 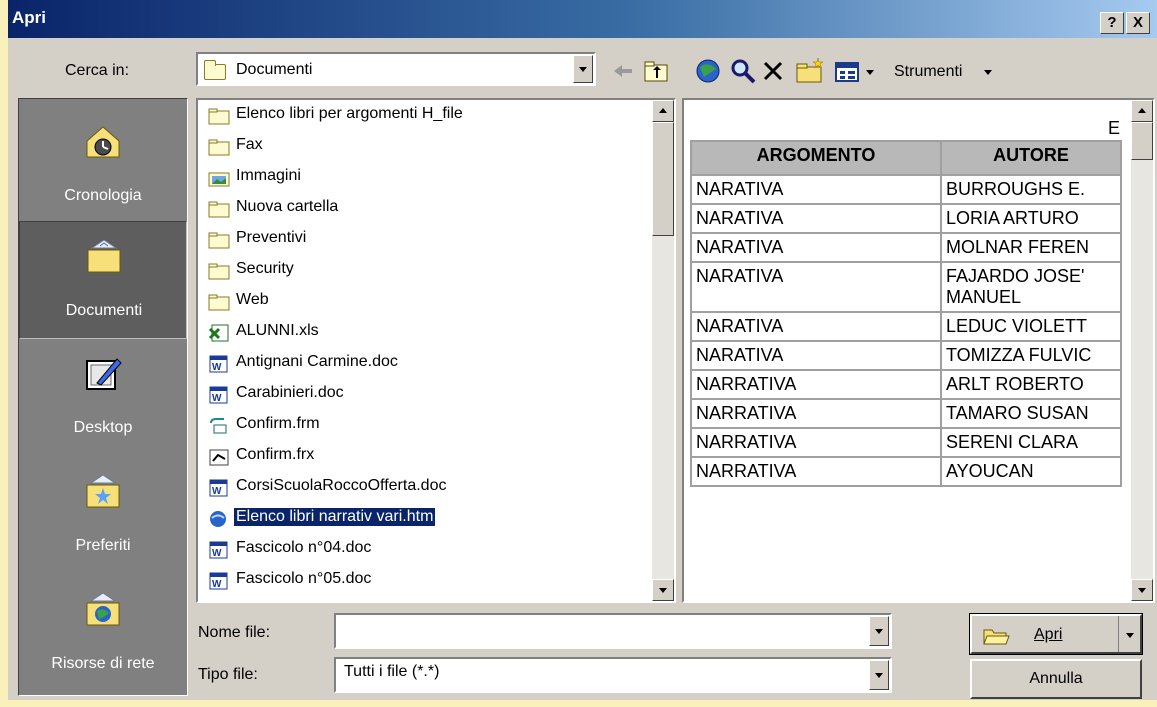 What do you see at coordinates (317, 361) in the screenshot?
I see `file-name: Antignani Carmine.doc` at bounding box center [317, 361].